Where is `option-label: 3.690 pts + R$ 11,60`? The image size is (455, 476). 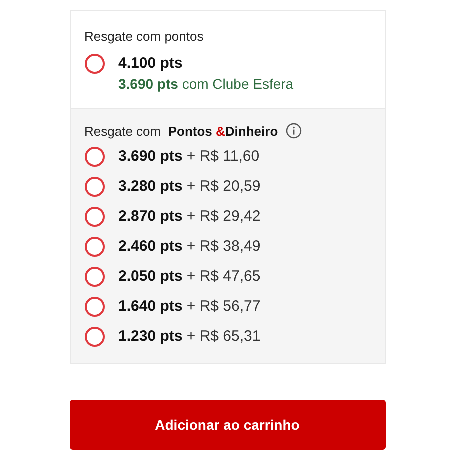 option-label: 3.690 pts + R$ 11,60 is located at coordinates (189, 156).